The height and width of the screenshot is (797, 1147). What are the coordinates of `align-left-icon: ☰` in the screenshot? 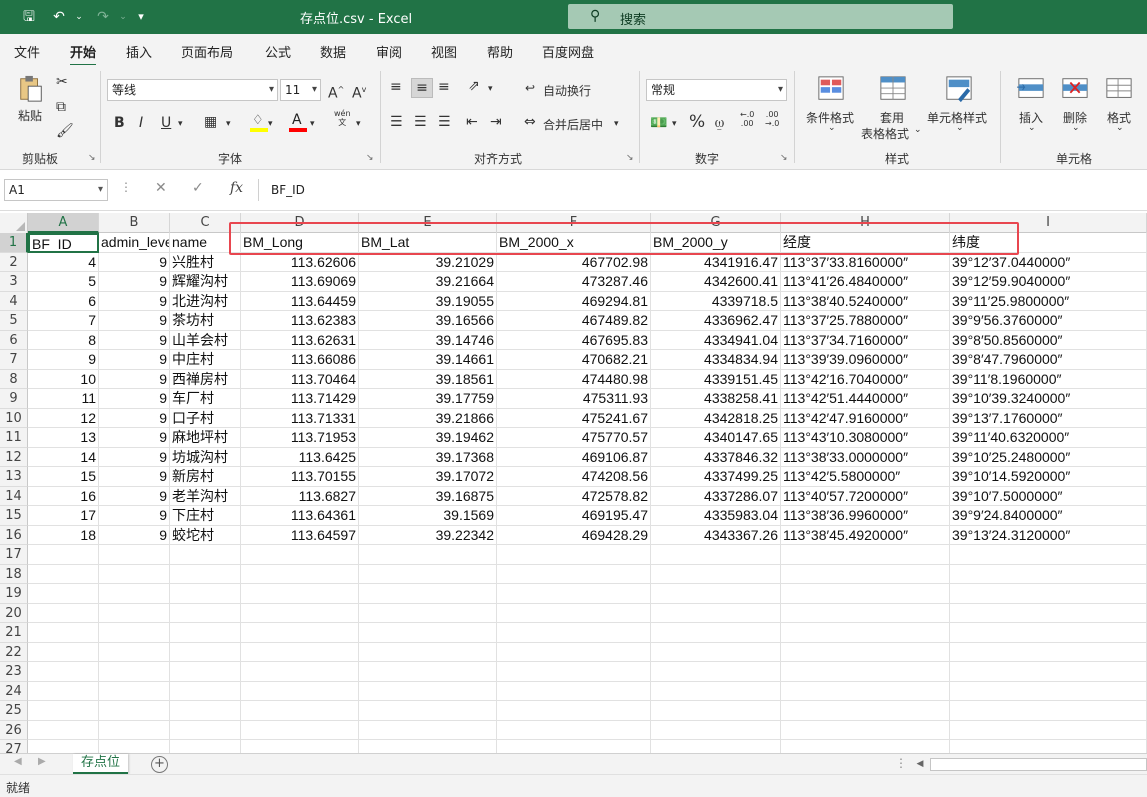 It's located at (396, 122).